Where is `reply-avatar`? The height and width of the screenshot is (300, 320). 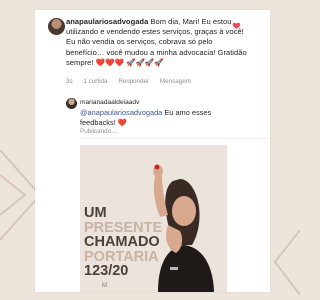
reply-avatar is located at coordinates (71, 103).